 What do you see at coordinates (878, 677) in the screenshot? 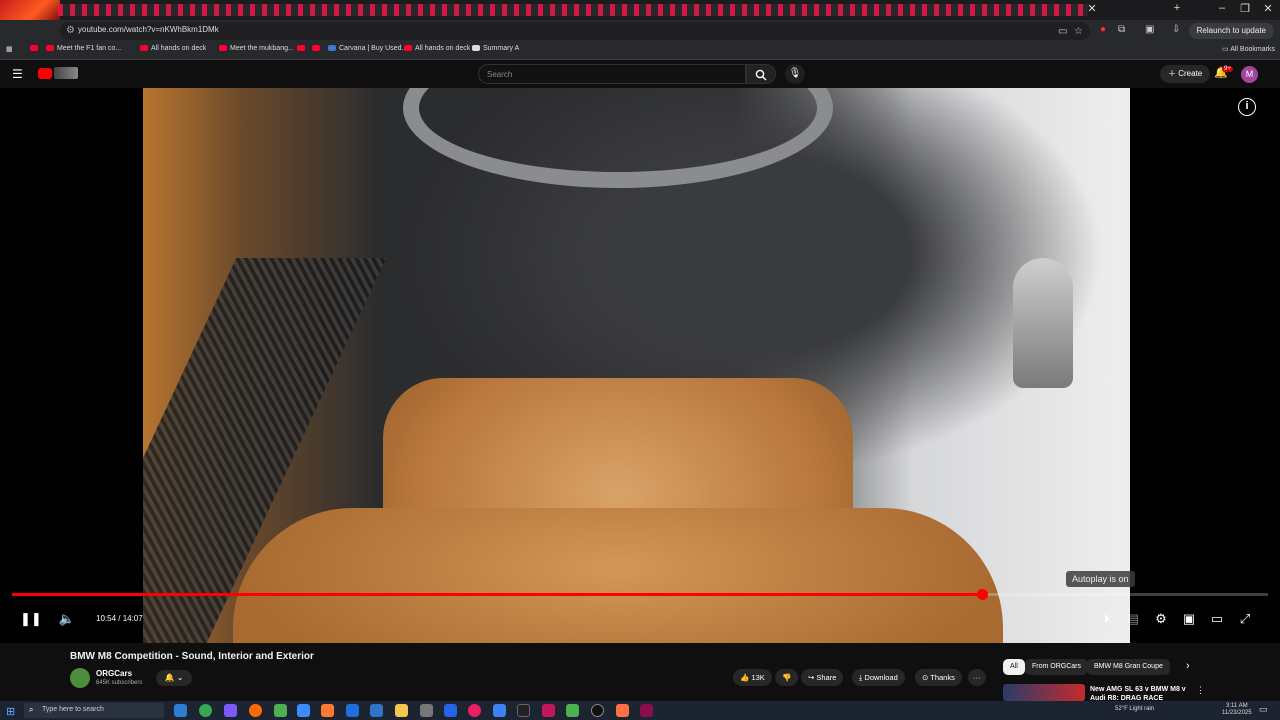
I see `download-button: ⤓ Download` at bounding box center [878, 677].